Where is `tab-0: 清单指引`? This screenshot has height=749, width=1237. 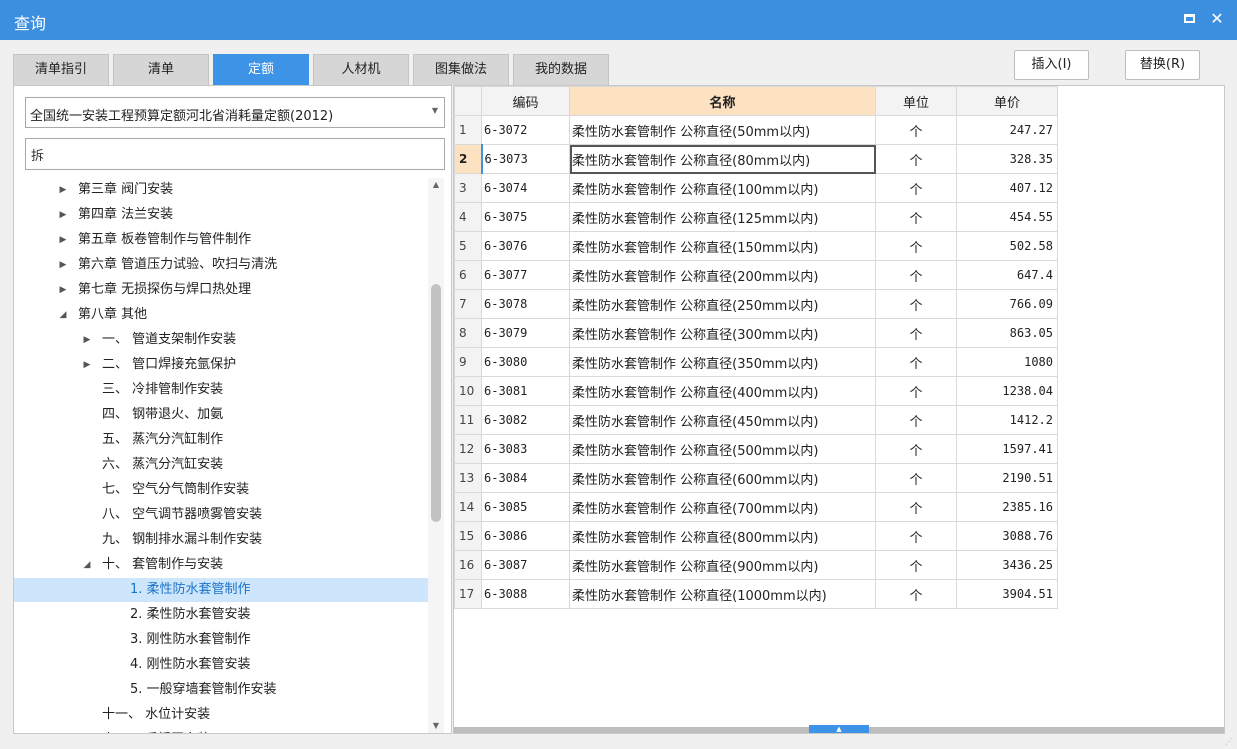
tab-0: 清单指引 is located at coordinates (61, 69).